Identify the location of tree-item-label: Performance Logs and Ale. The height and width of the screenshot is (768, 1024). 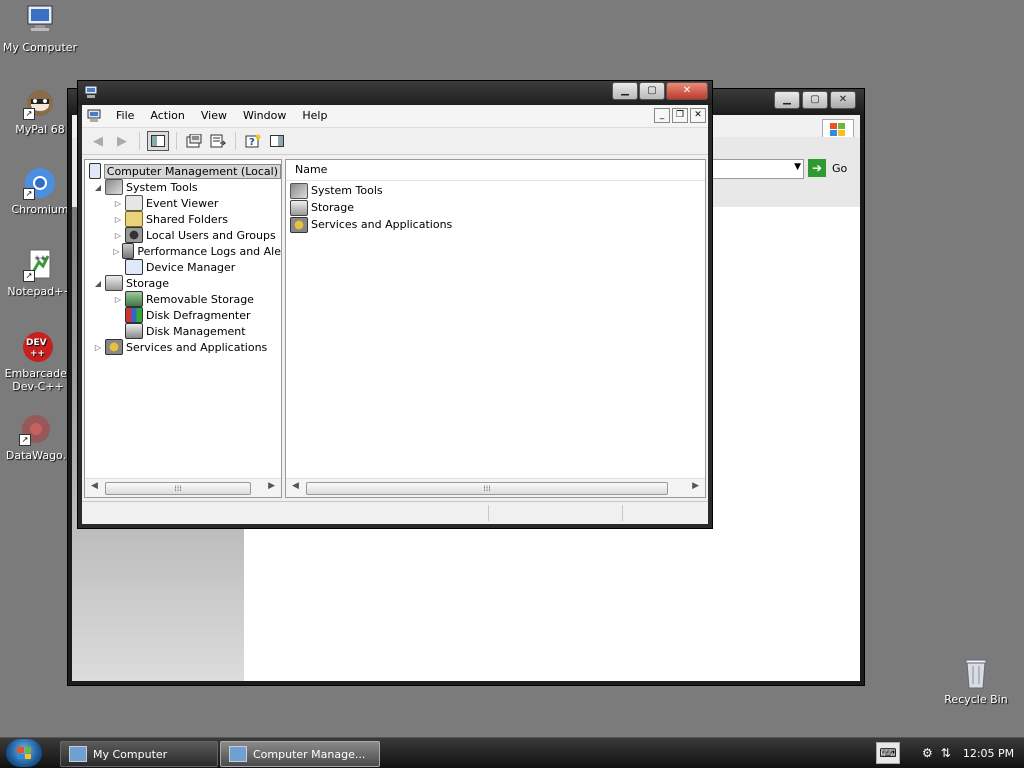
(209, 251).